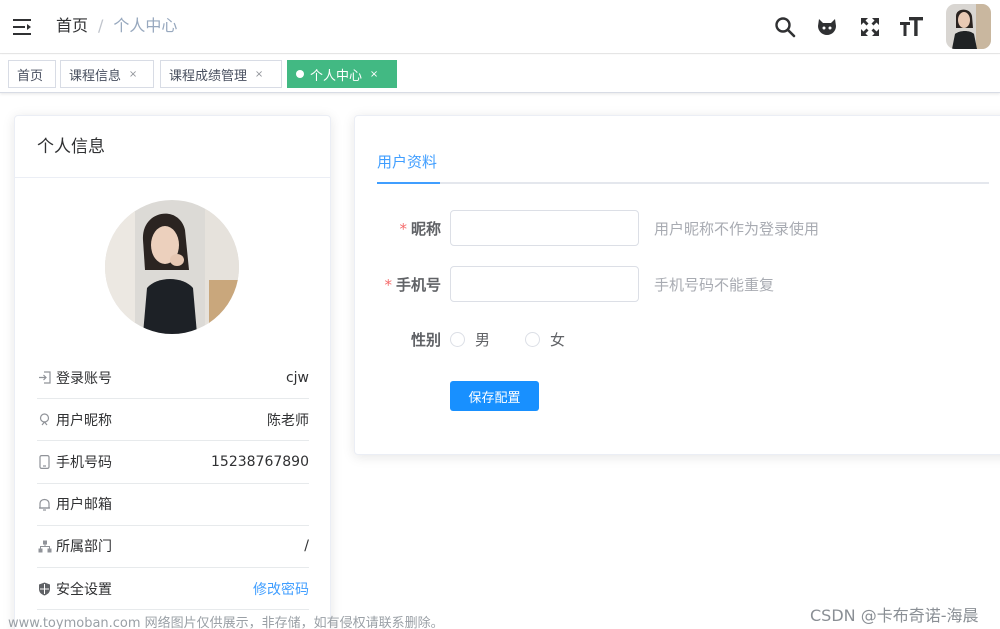 This screenshot has height=629, width=1000. What do you see at coordinates (675, 339) in the screenshot?
I see `gender-row: 性别 男 女` at bounding box center [675, 339].